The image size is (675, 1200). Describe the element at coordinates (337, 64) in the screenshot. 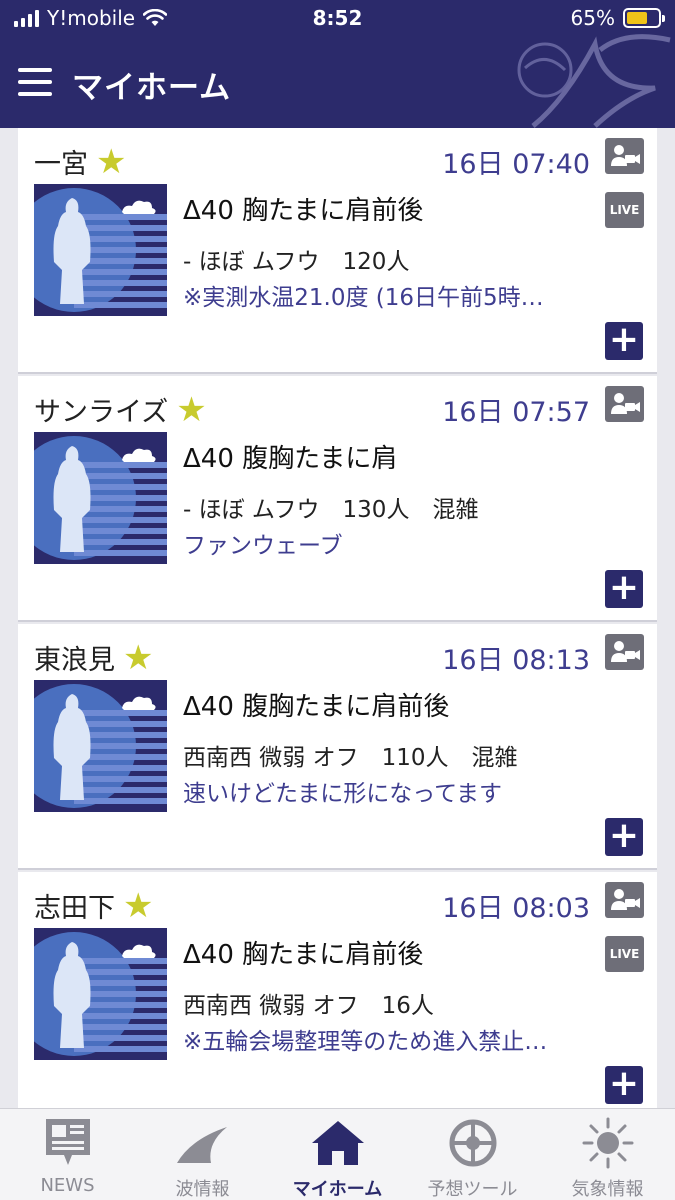

I see `app-header: Y!mobile 8:52 65% マイホーム` at that location.